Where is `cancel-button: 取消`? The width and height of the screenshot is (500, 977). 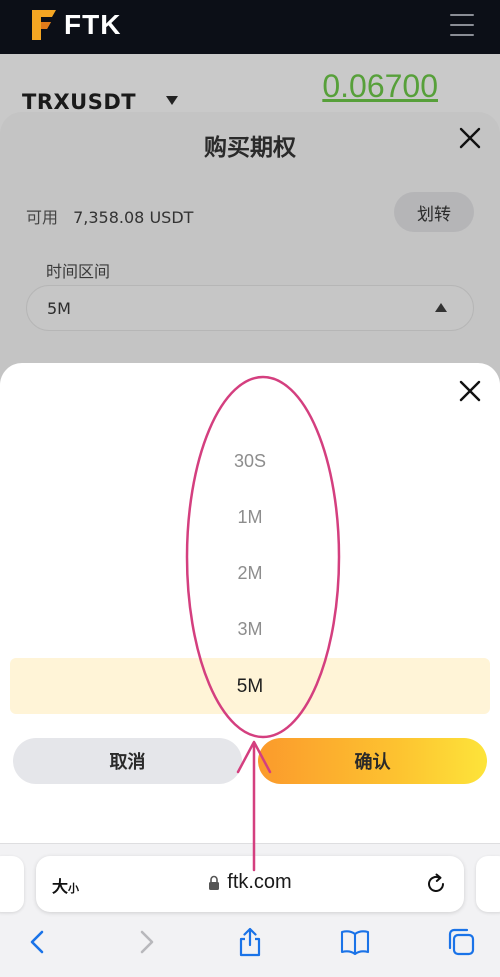 cancel-button: 取消 is located at coordinates (127, 761).